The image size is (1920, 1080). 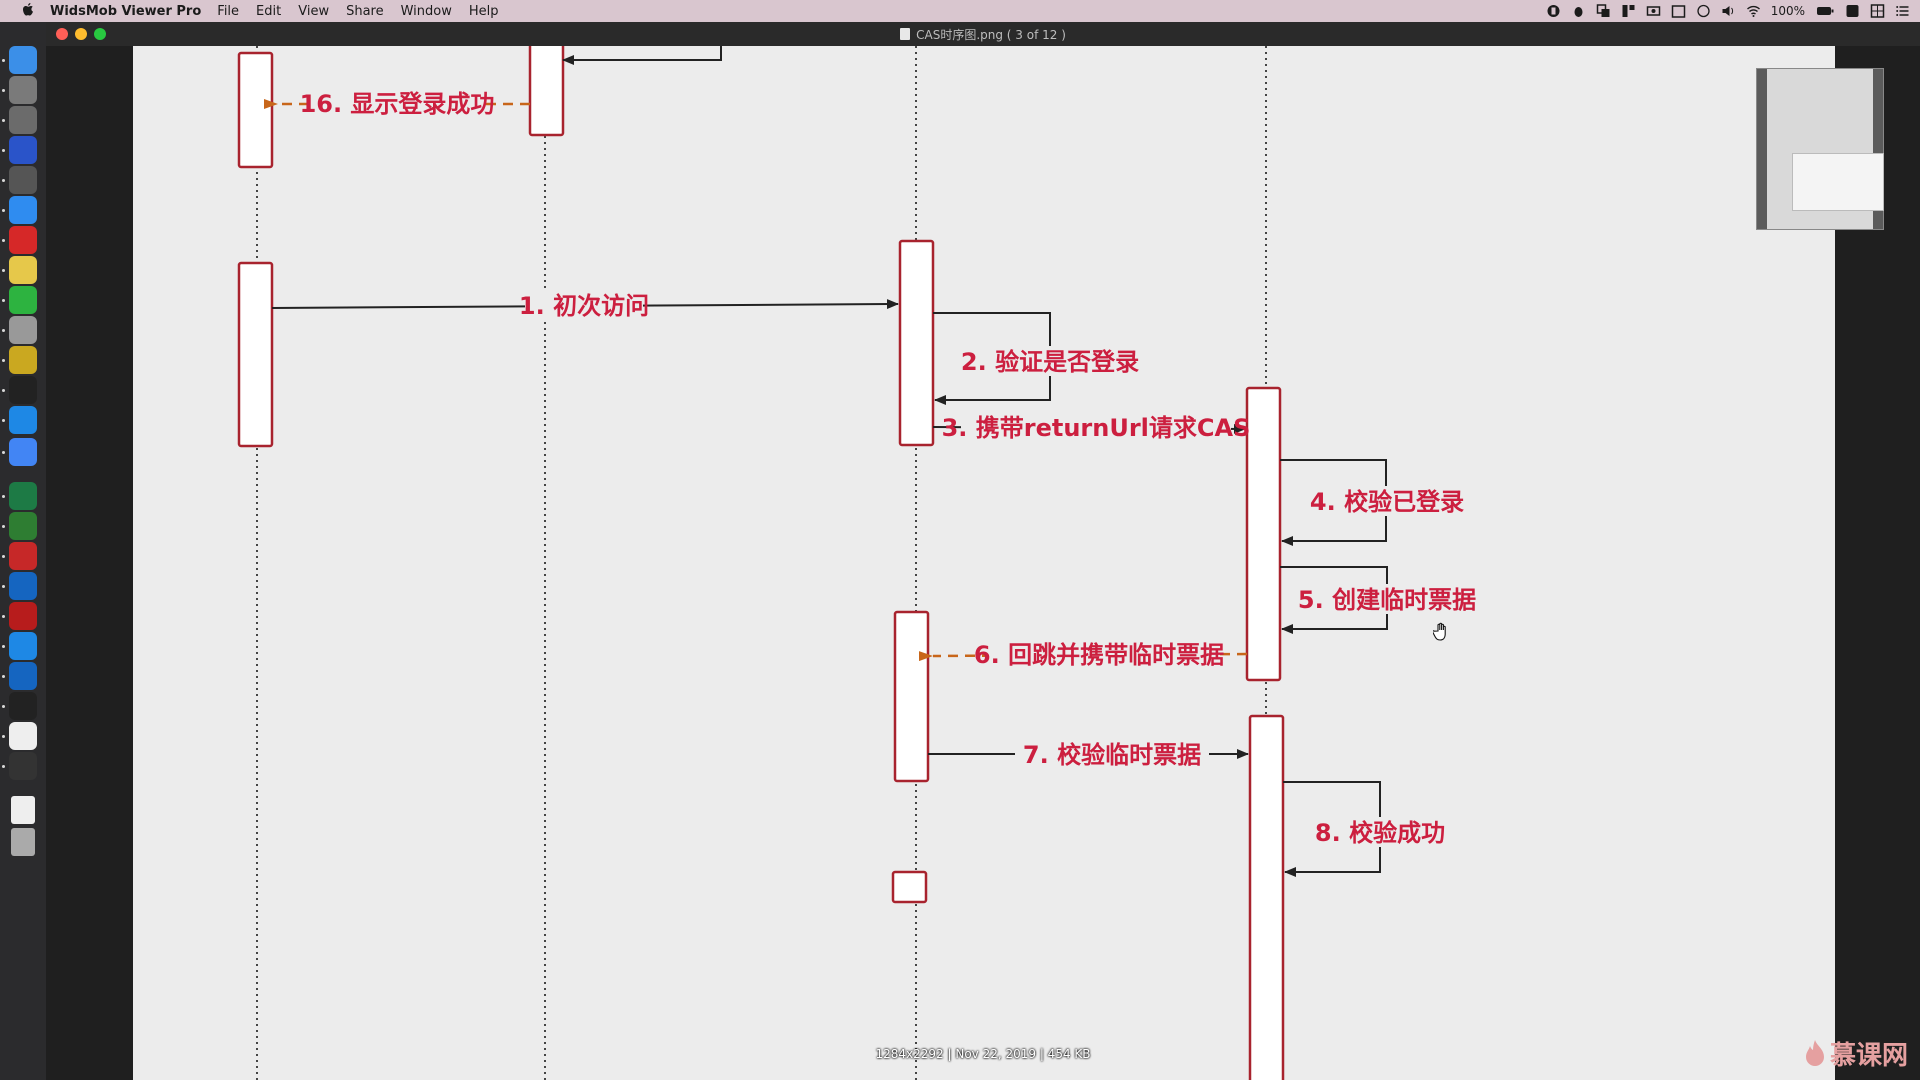 What do you see at coordinates (1703, 11) in the screenshot?
I see `status-time-icon` at bounding box center [1703, 11].